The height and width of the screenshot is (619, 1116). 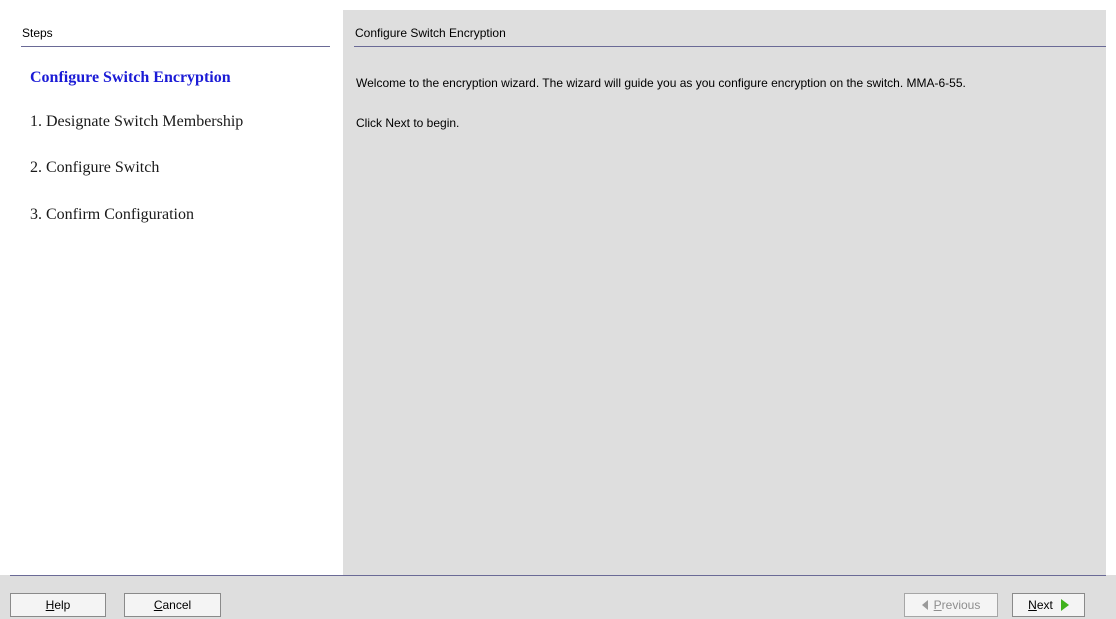 What do you see at coordinates (137, 121) in the screenshot?
I see `step-designate-switch-membership: 1. Designate Switch Membership` at bounding box center [137, 121].